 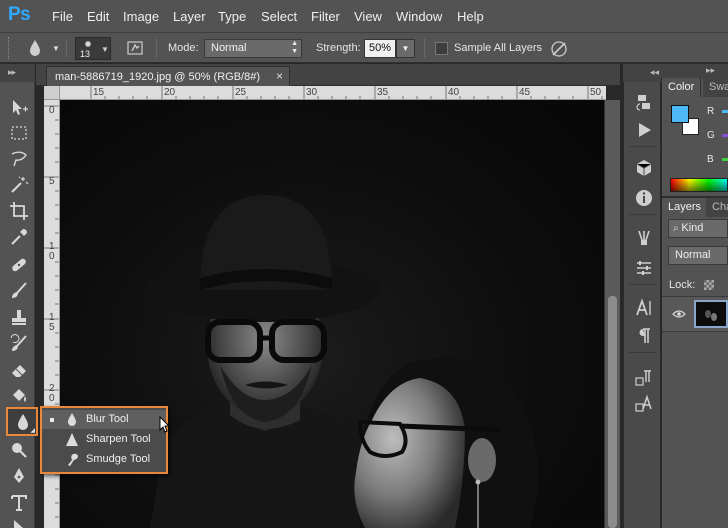 What do you see at coordinates (644, 238) in the screenshot?
I see `brush-presets-icon` at bounding box center [644, 238].